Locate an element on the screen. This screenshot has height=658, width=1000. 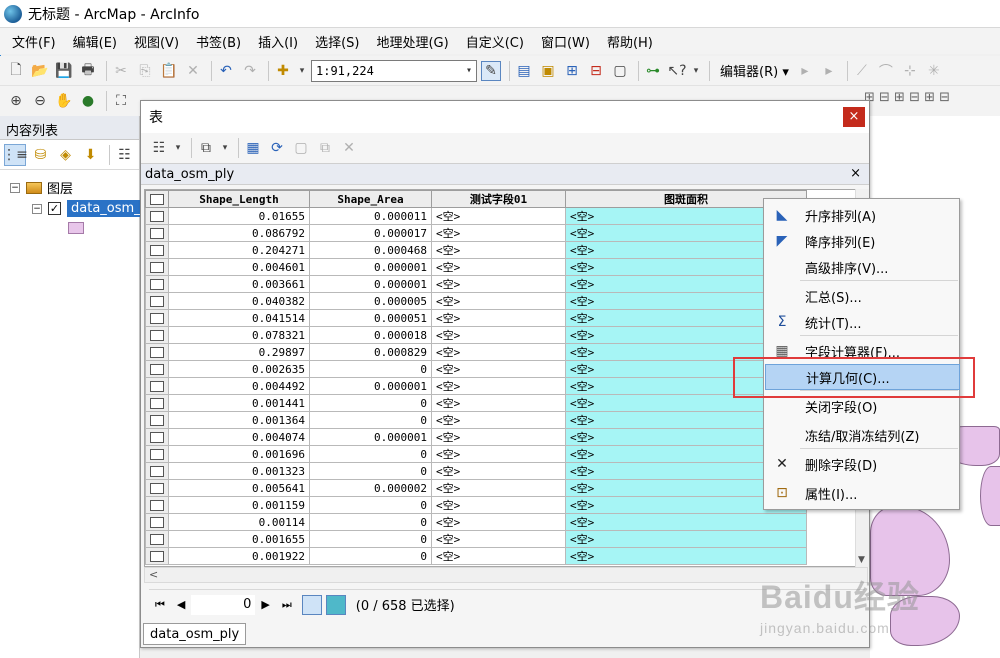
table-row: 0.040382 0.000005 <空> <空> is located at coordinates (476, 301).